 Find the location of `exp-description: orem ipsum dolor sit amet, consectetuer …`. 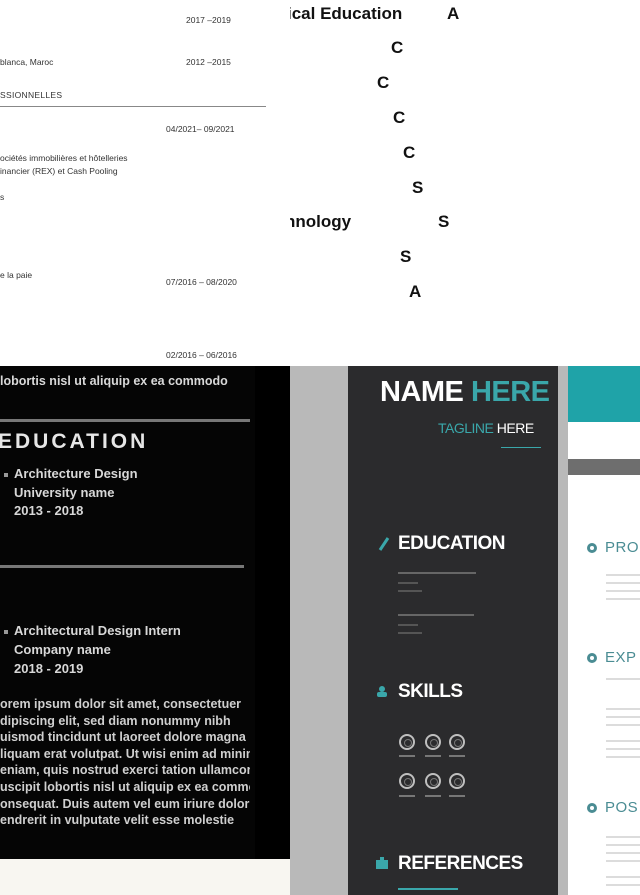

exp-description: orem ipsum dolor sit amet, consectetuer … is located at coordinates (125, 762).